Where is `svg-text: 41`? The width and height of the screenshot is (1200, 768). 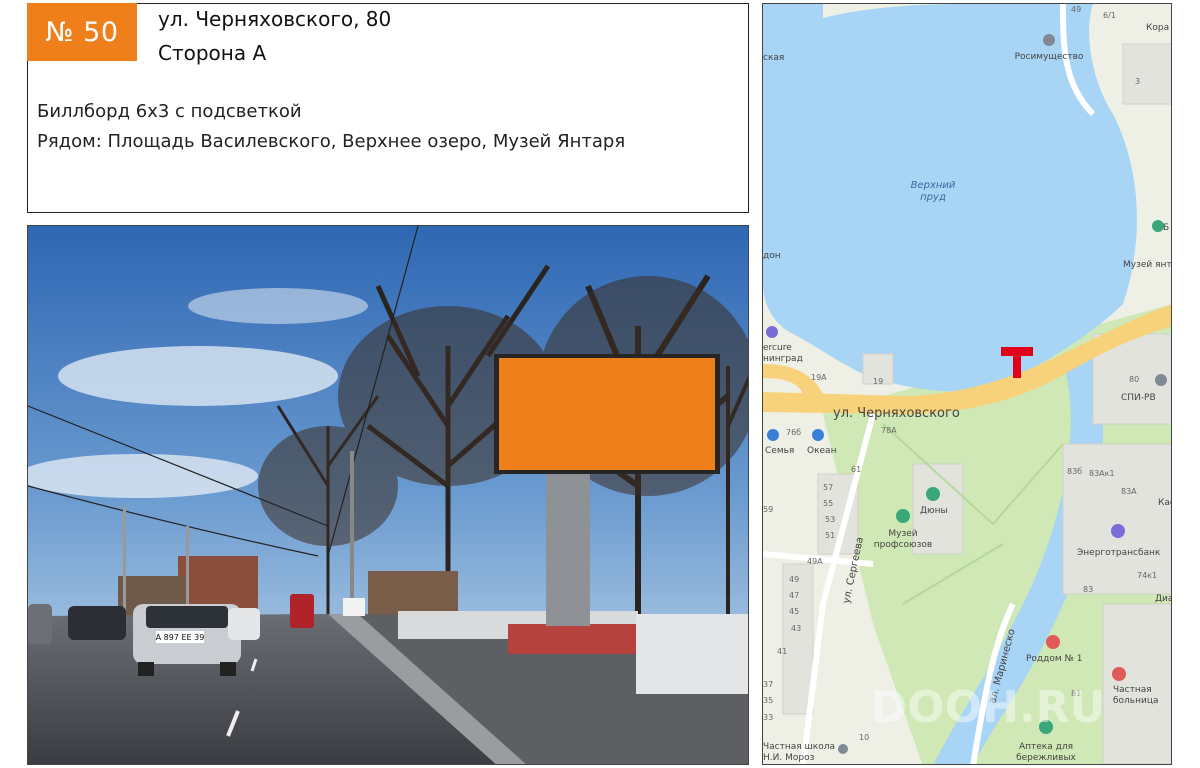
svg-text: 41 is located at coordinates (782, 651).